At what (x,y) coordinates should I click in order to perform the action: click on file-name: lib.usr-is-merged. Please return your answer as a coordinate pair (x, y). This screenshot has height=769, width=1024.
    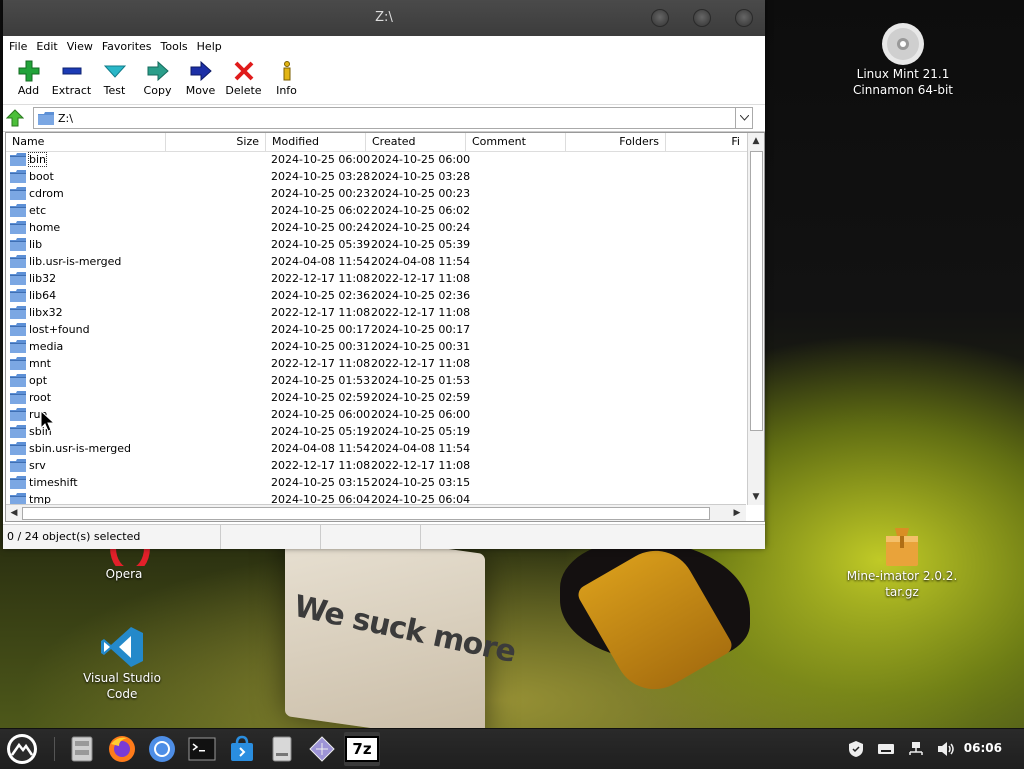
    Looking at the image, I should click on (75, 261).